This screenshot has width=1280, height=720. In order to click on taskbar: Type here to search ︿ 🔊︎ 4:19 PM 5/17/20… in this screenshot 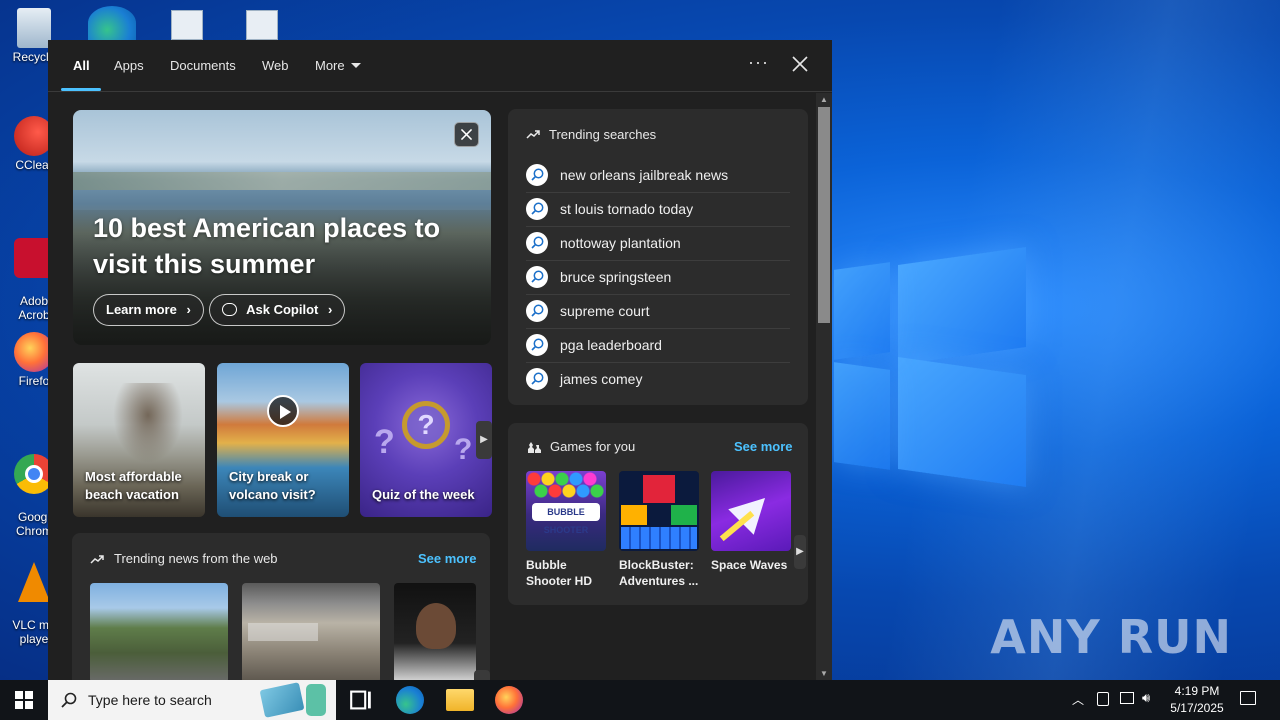, I will do `click(640, 700)`.